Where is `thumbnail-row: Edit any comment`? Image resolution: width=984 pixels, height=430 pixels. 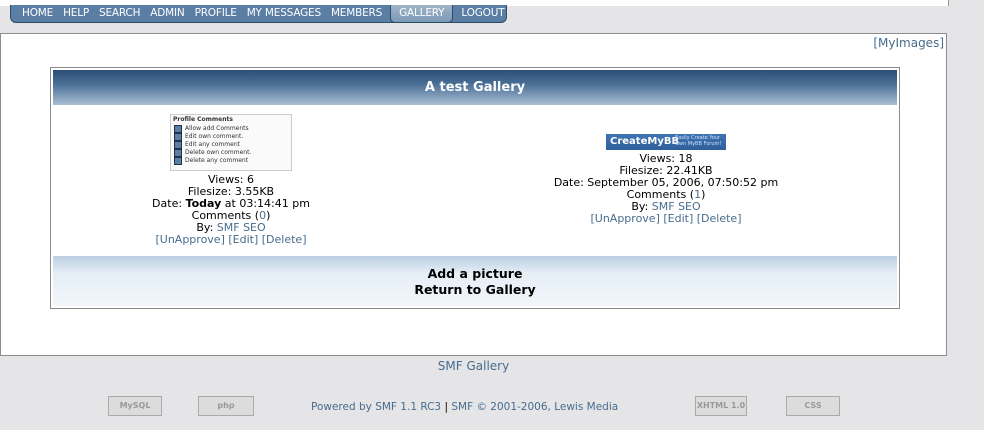 thumbnail-row: Edit any comment is located at coordinates (231, 145).